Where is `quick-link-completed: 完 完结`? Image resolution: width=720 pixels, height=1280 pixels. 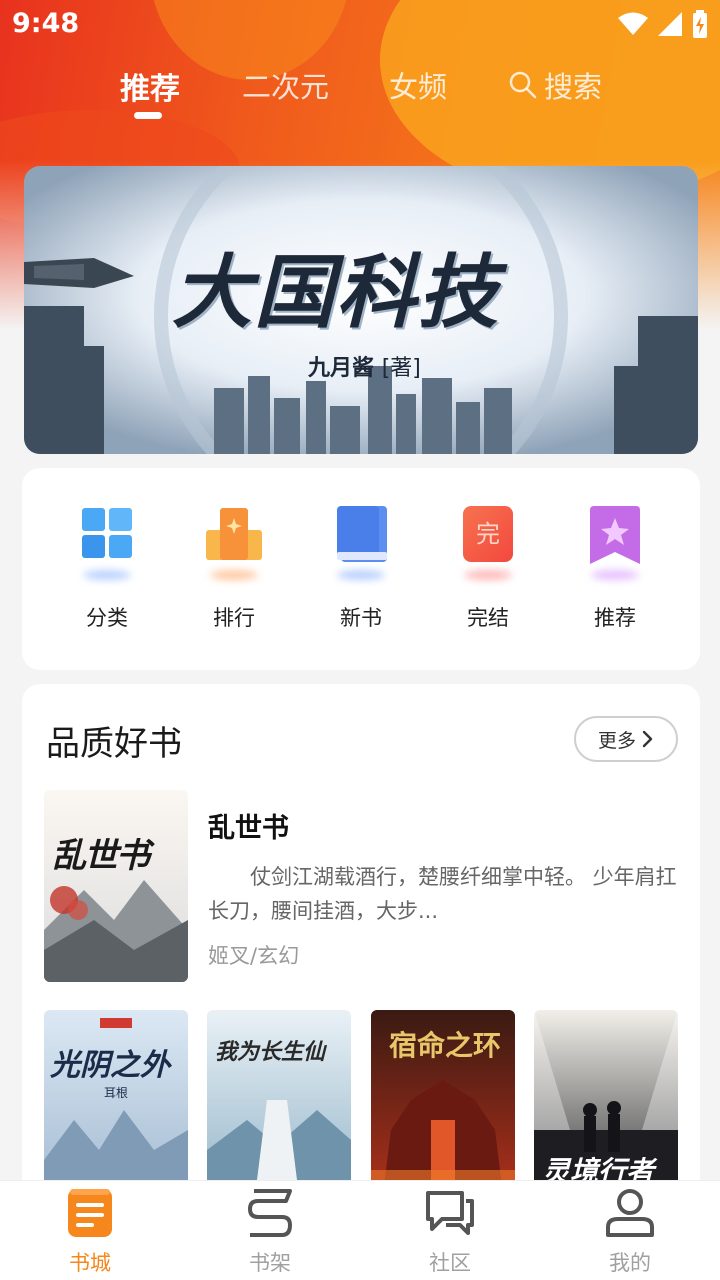
quick-link-completed: 完 完结 is located at coordinates (488, 567).